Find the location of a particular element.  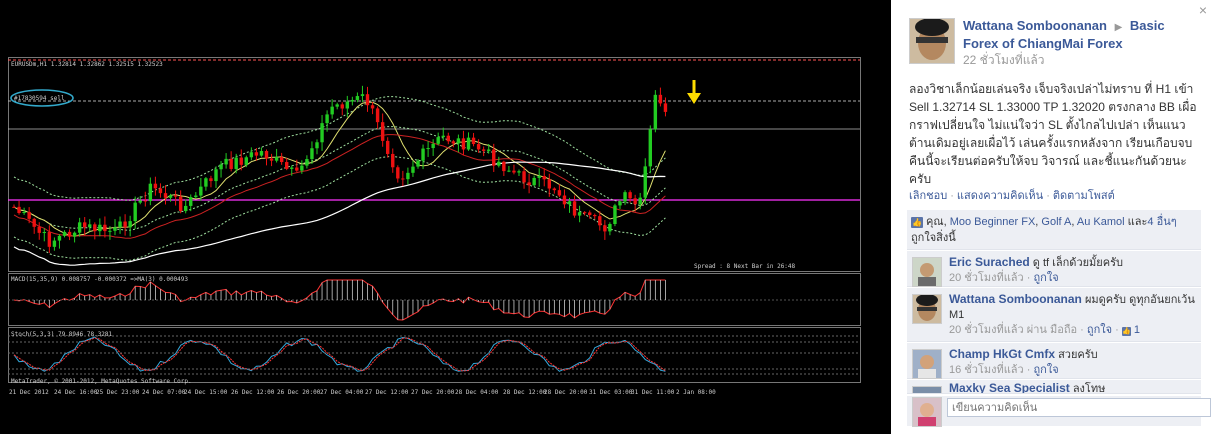

close-icon: × is located at coordinates (1203, 10).